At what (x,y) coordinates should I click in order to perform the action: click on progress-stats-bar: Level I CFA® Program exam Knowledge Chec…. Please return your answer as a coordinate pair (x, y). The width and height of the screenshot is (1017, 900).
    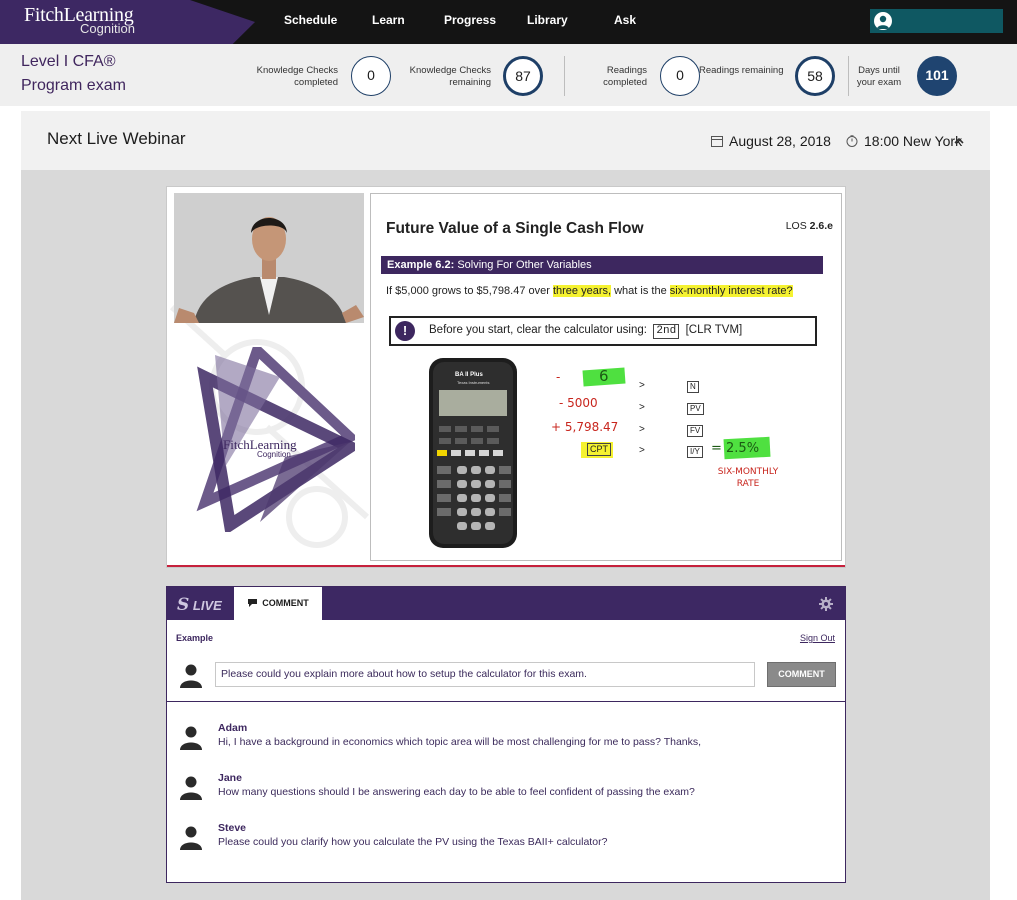
    Looking at the image, I should click on (508, 75).